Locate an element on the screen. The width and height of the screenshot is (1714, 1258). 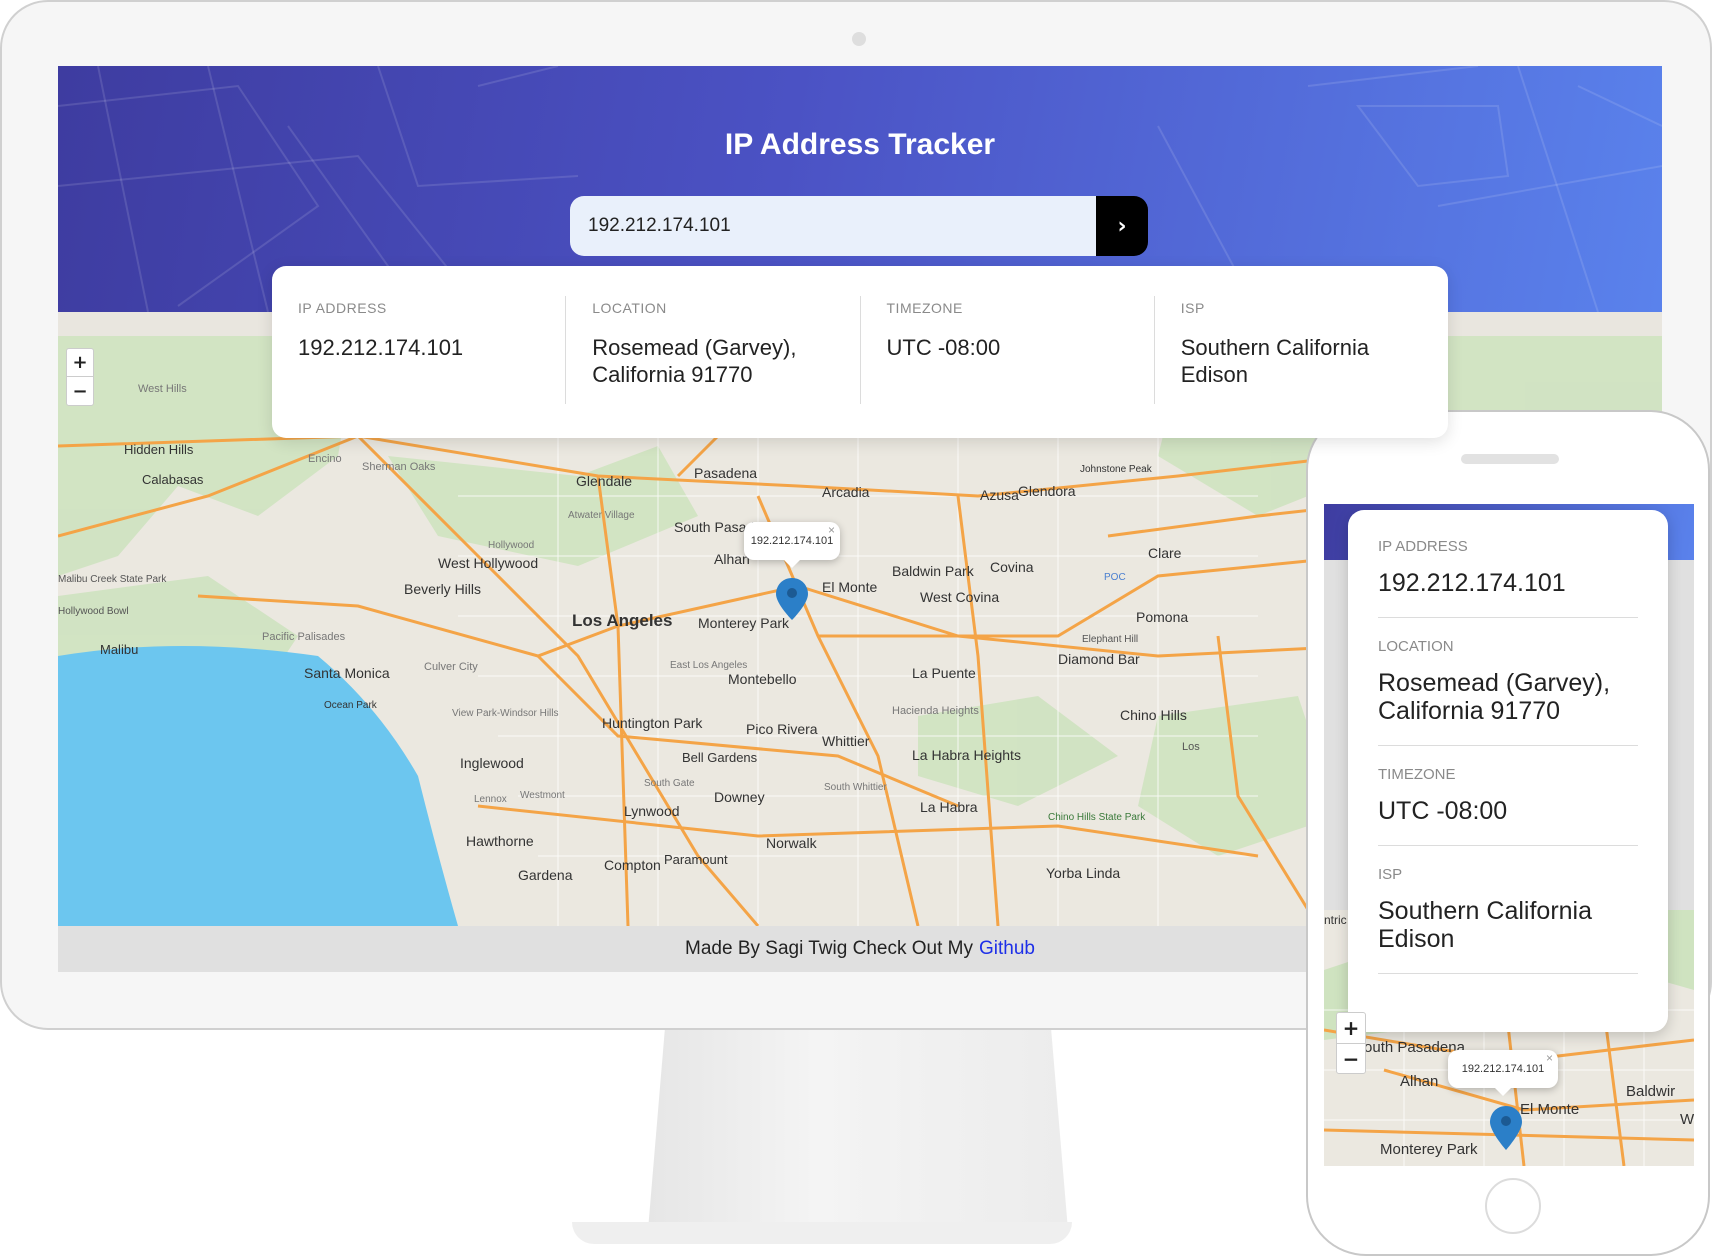
map-label: Arcadia is located at coordinates (846, 492).